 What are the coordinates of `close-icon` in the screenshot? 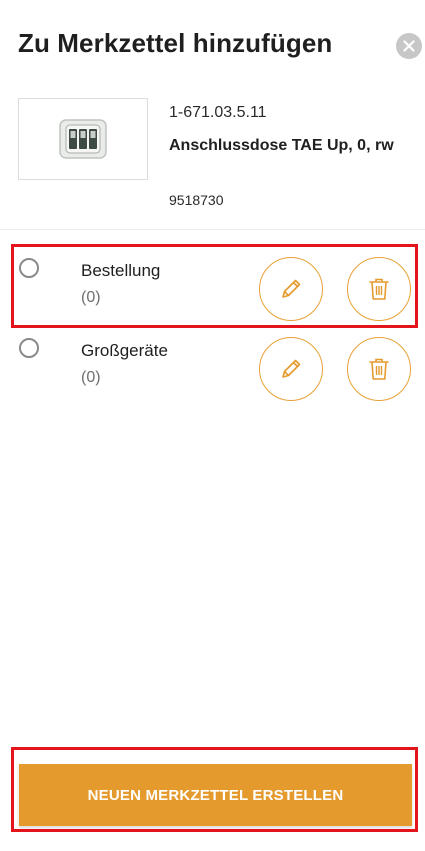 It's located at (409, 46).